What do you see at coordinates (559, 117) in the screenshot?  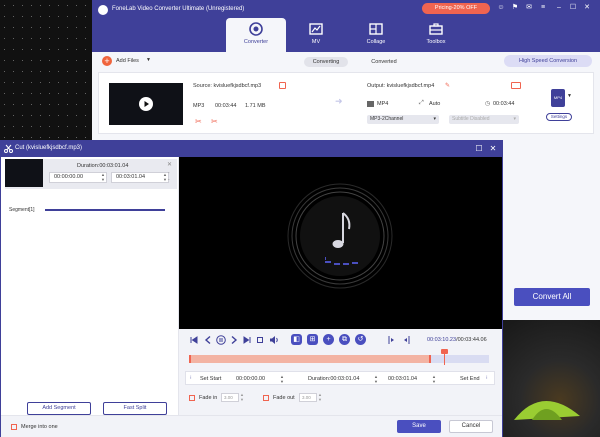 I see `settings-button: Settings` at bounding box center [559, 117].